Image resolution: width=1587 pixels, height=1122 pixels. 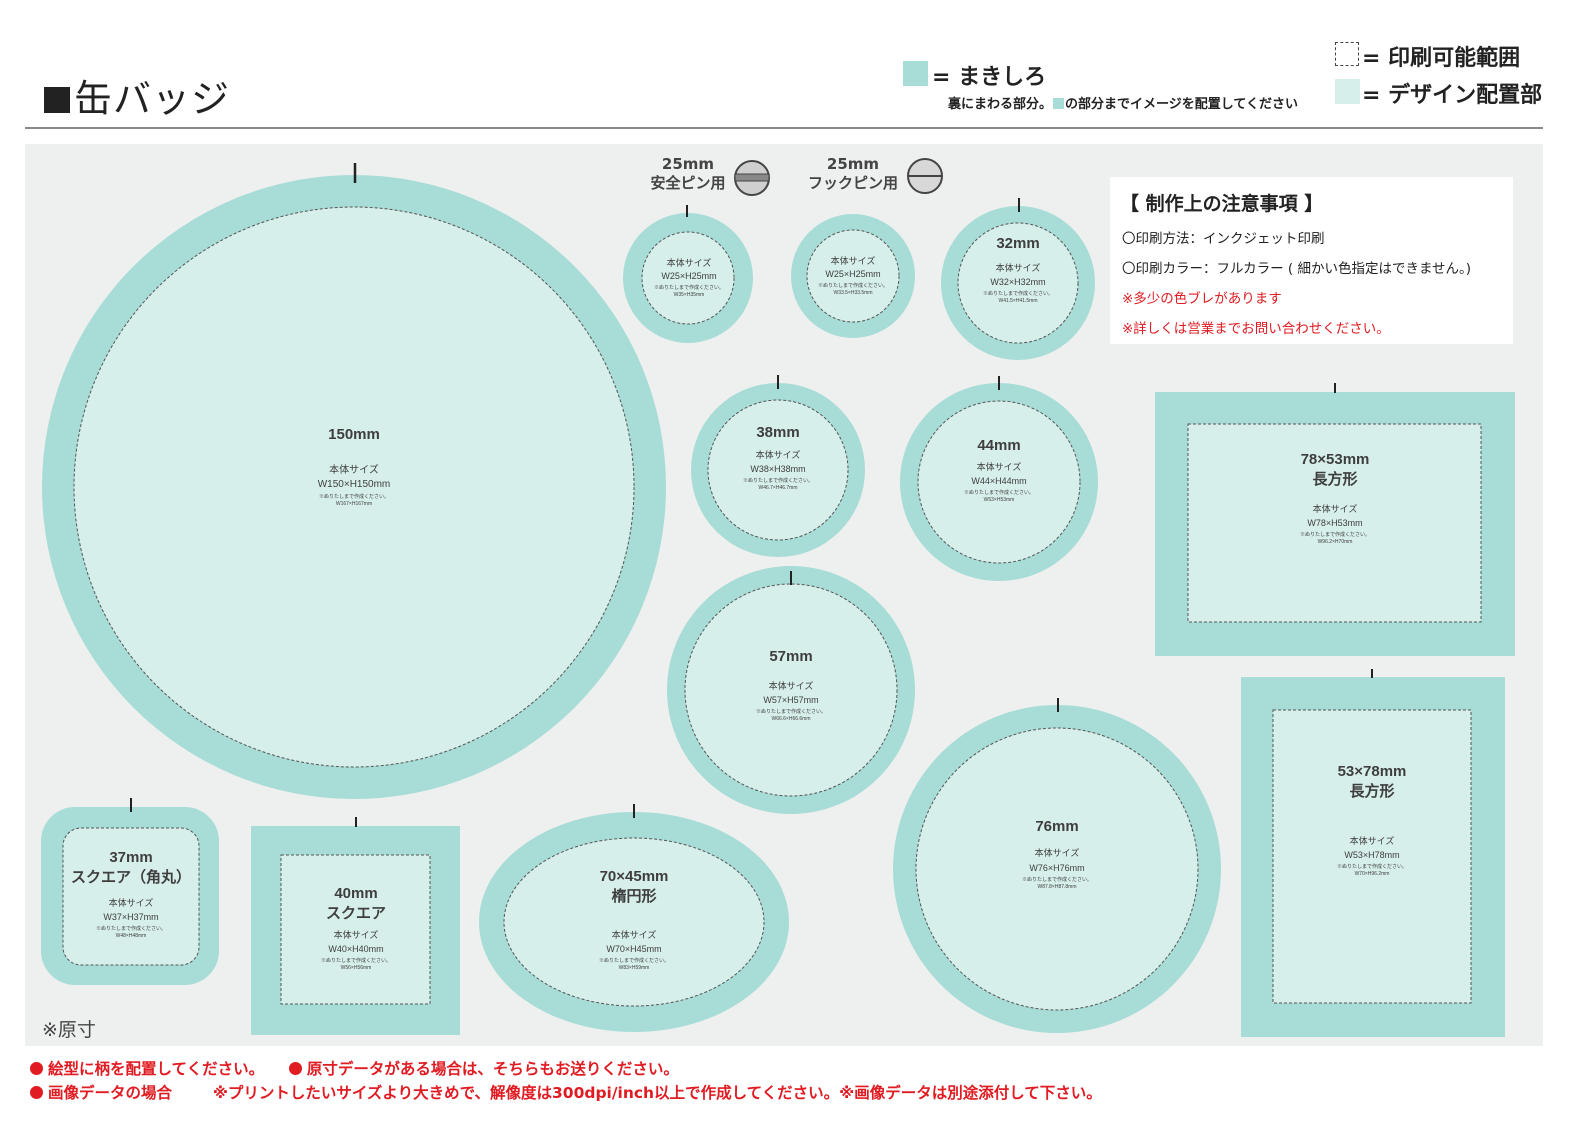 What do you see at coordinates (777, 469) in the screenshot?
I see `body-size: W38×H38mm` at bounding box center [777, 469].